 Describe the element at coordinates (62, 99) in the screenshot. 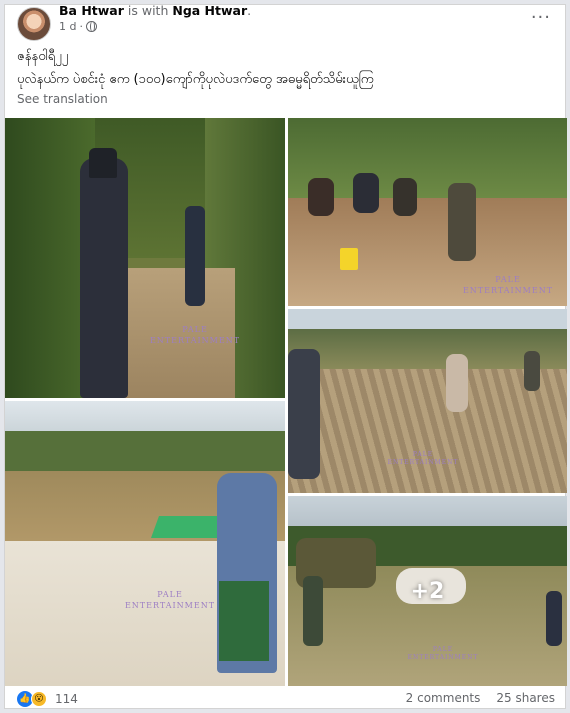

I see `see-translation-link: See translation` at that location.